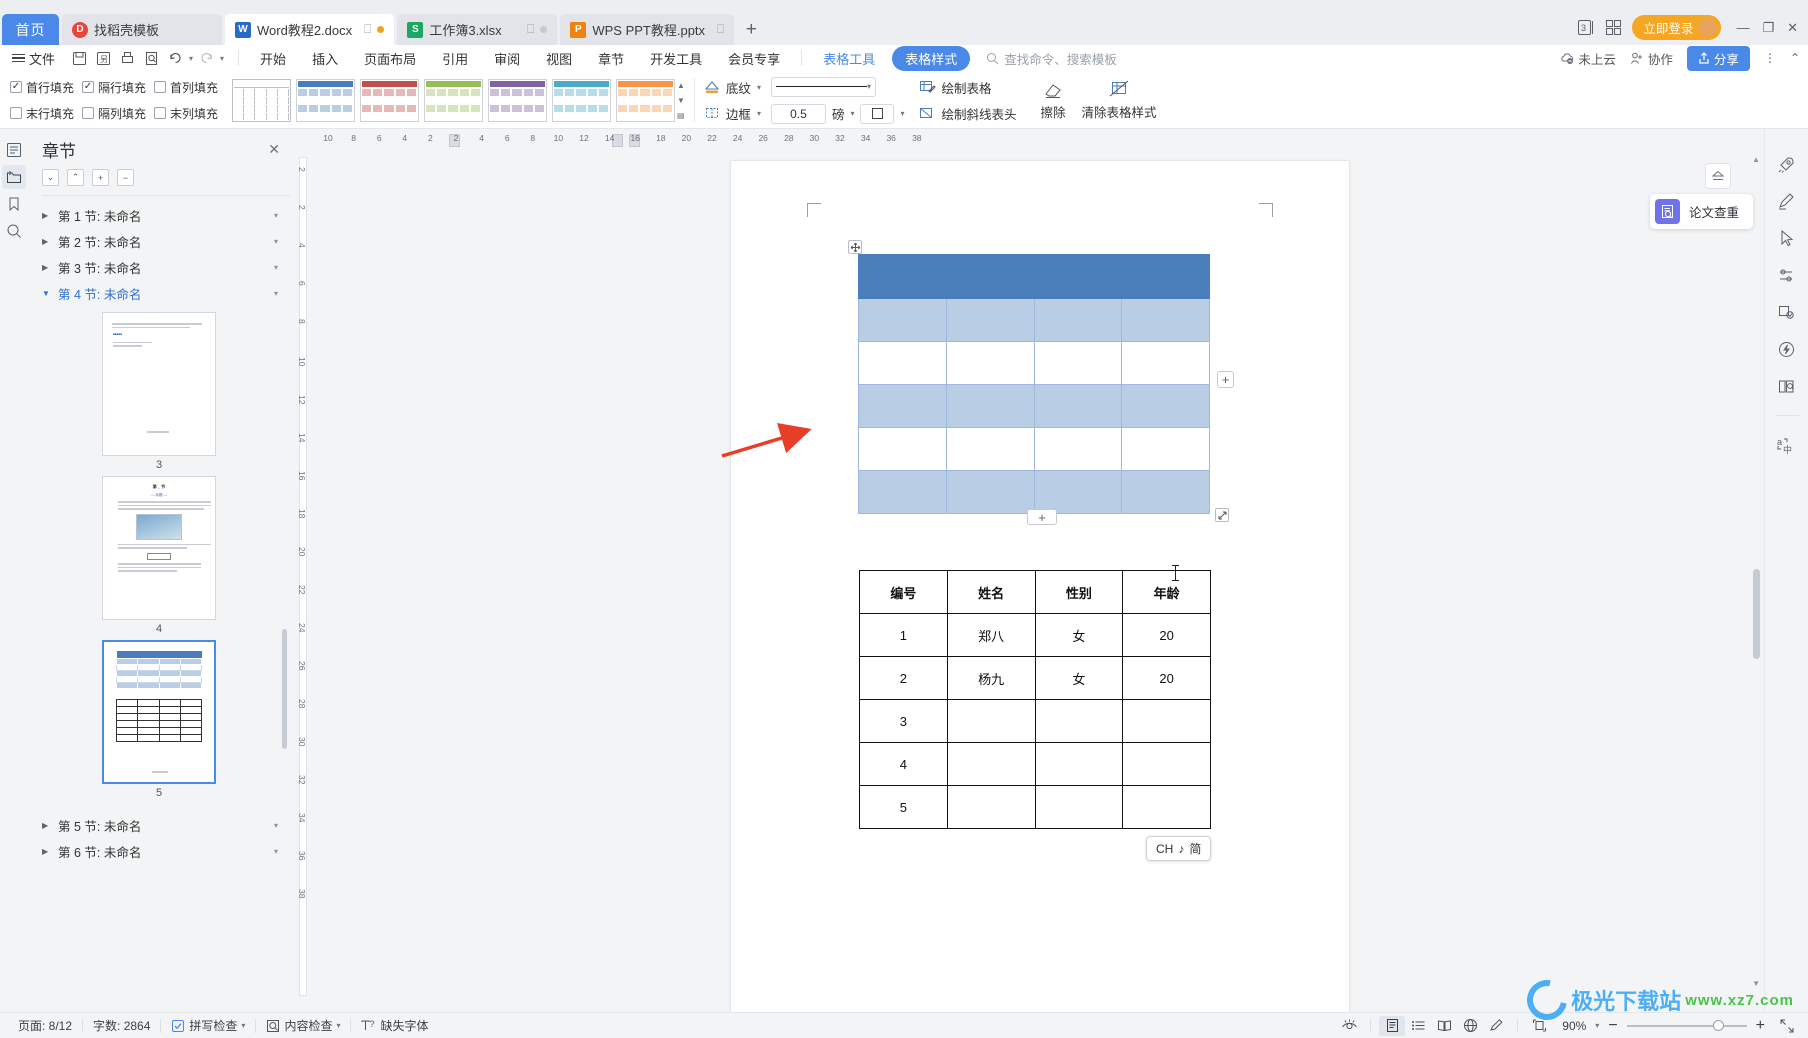  I want to click on checkbox-banded-columns-fill: 隔列填充, so click(115, 113).